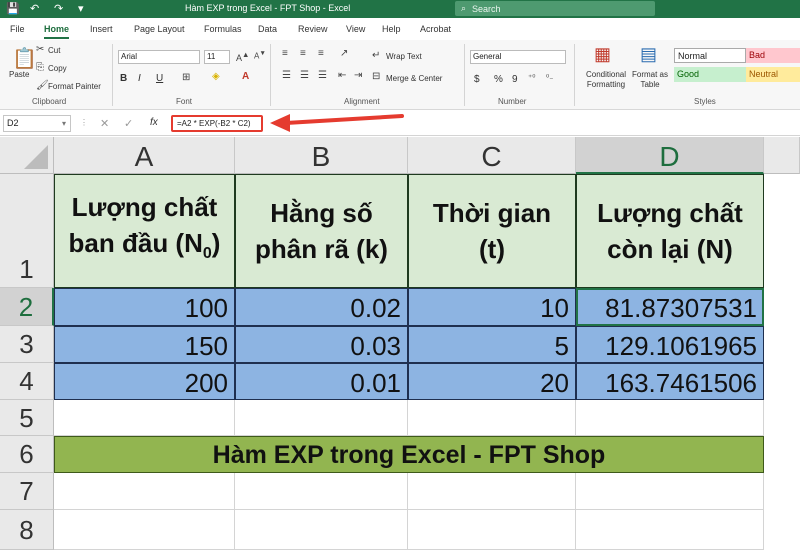  What do you see at coordinates (27, 454) in the screenshot?
I see `row-header-6: 6` at bounding box center [27, 454].